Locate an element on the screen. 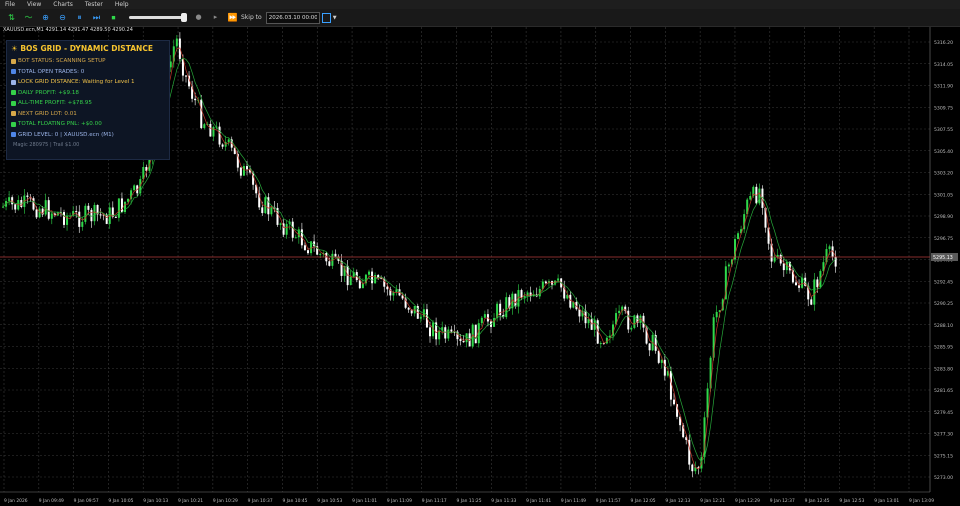  panel-row-text: DAILY PROFIT: +$9.18 is located at coordinates (48, 92).